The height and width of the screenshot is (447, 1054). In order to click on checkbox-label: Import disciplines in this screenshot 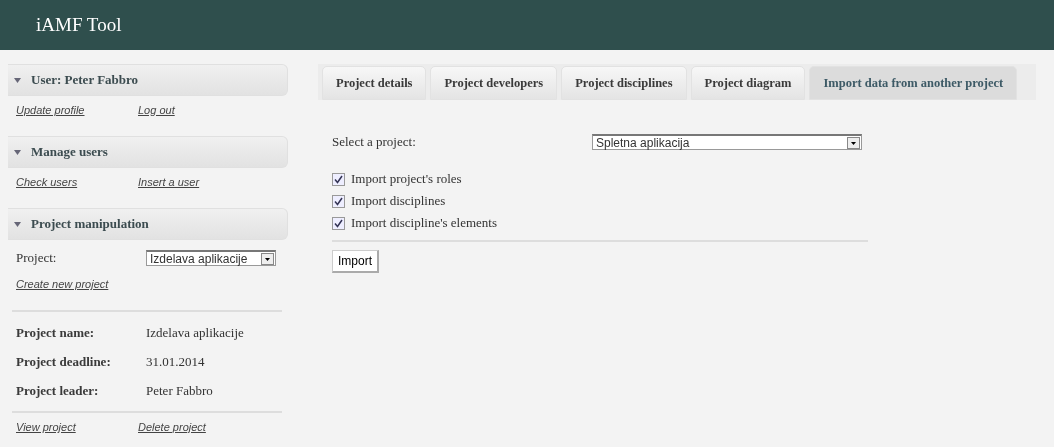, I will do `click(398, 201)`.